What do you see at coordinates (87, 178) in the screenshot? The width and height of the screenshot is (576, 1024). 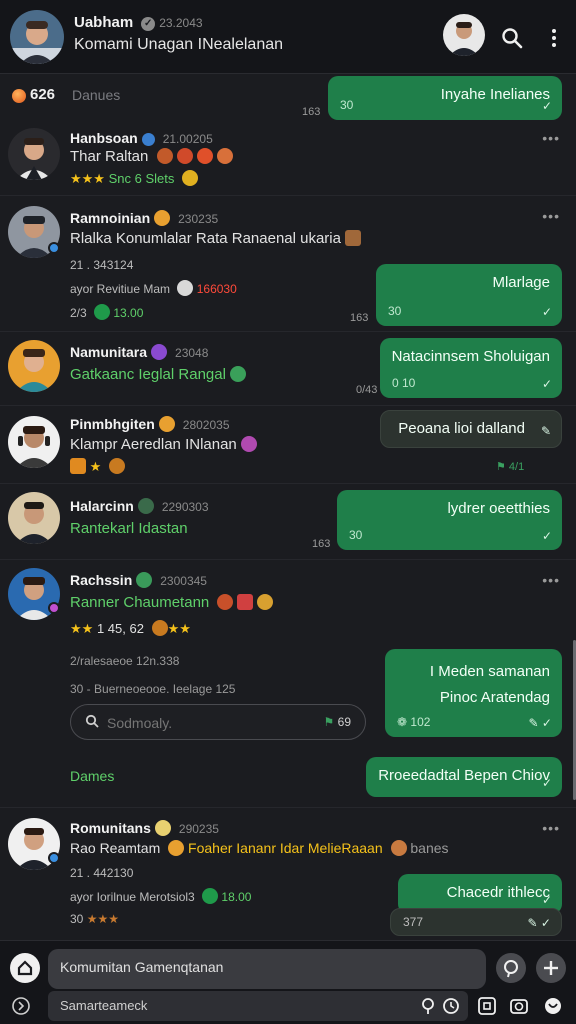 I see `star-rating-icon: ★★★` at bounding box center [87, 178].